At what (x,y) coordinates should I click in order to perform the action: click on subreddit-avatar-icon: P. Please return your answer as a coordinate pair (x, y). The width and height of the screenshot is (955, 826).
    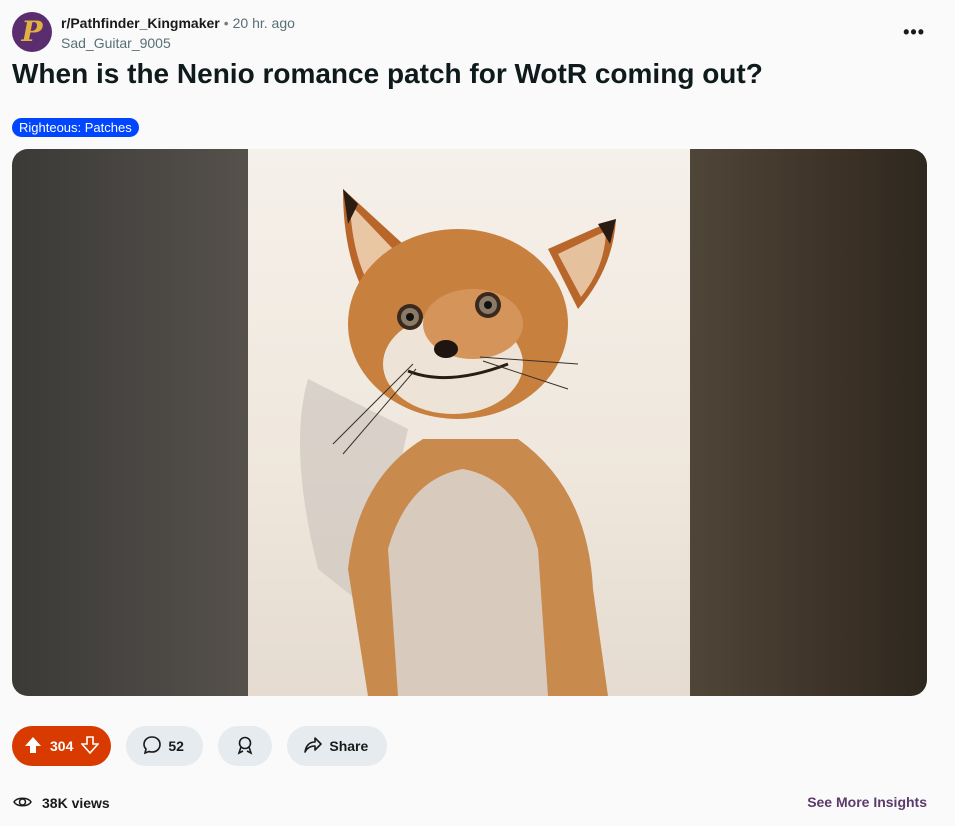
    Looking at the image, I should click on (32, 31).